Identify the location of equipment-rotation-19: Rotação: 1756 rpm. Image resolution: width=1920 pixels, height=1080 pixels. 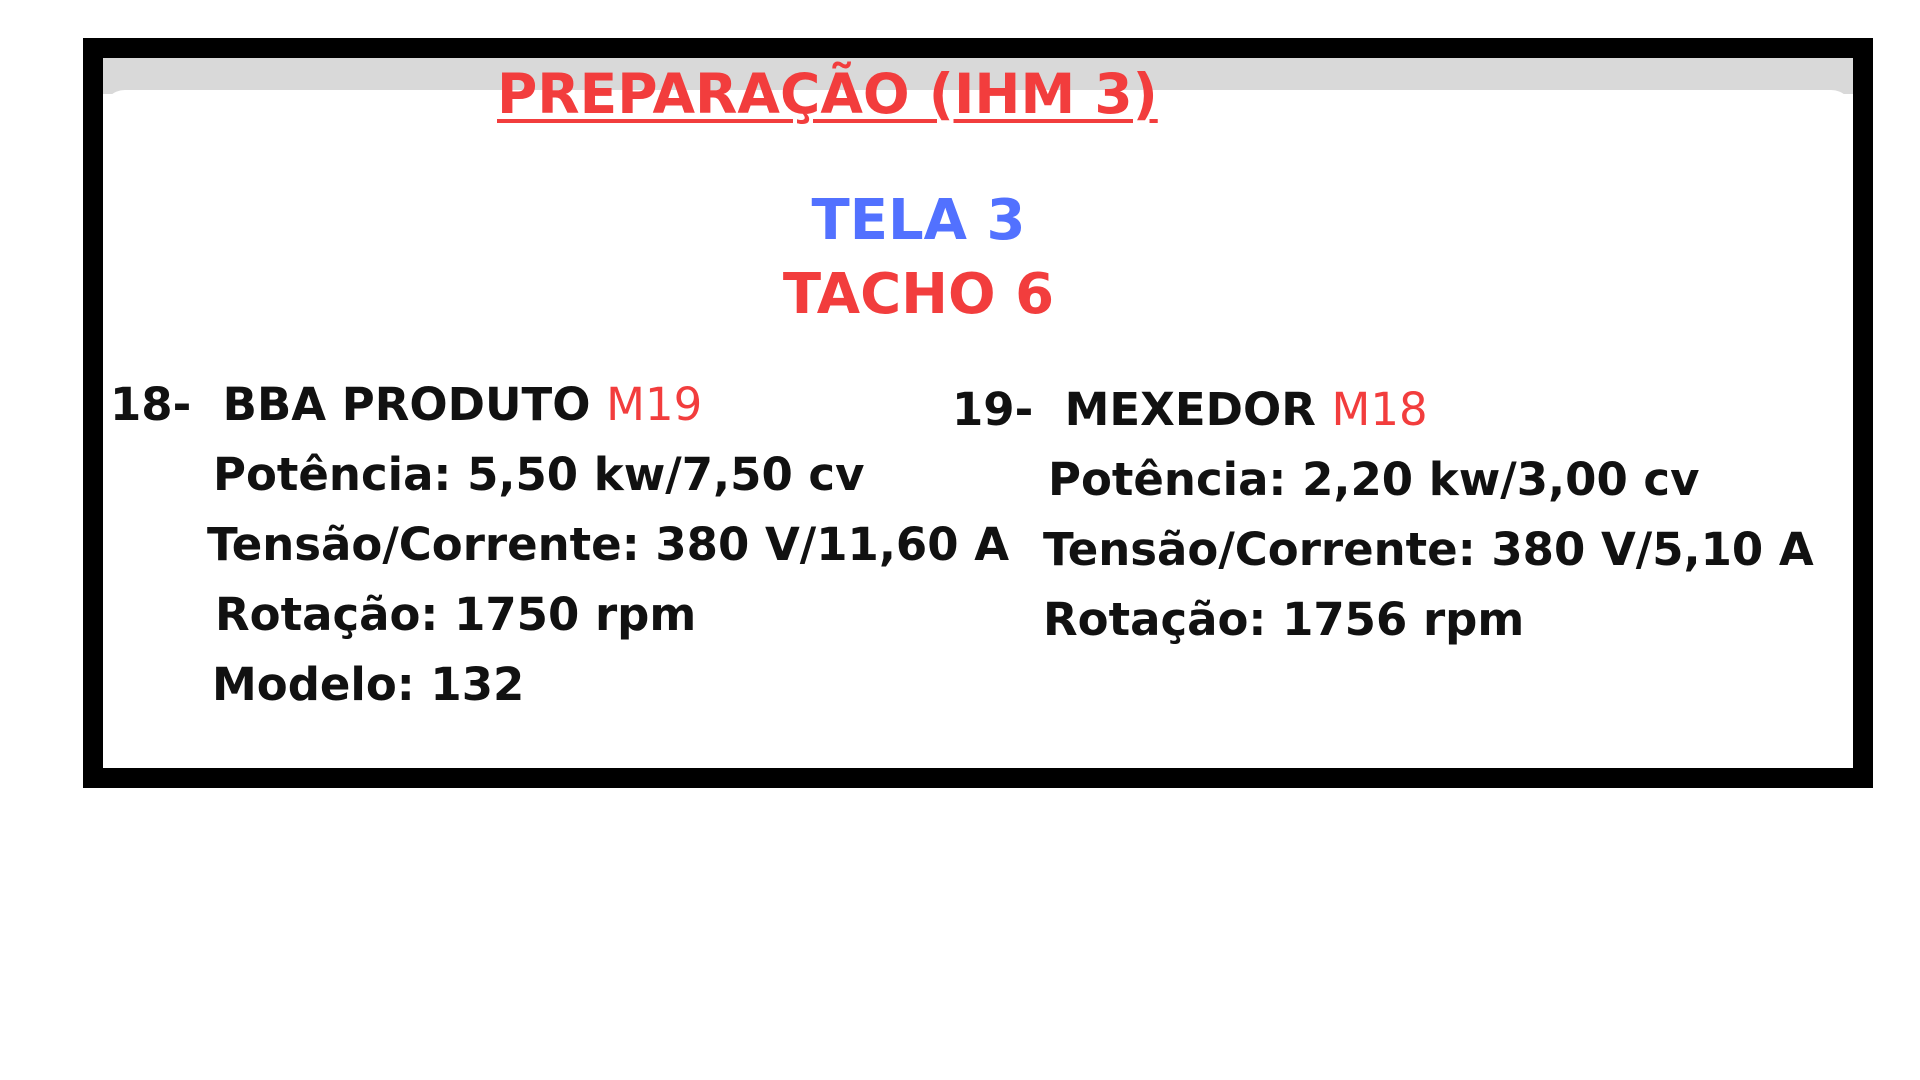
(1284, 619).